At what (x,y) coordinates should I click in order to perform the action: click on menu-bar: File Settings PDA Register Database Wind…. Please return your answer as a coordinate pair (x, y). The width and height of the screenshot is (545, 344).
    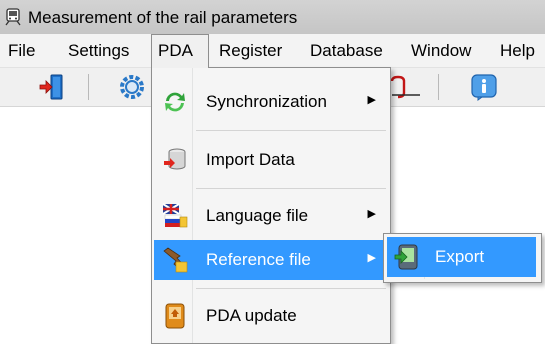
    Looking at the image, I should click on (272, 51).